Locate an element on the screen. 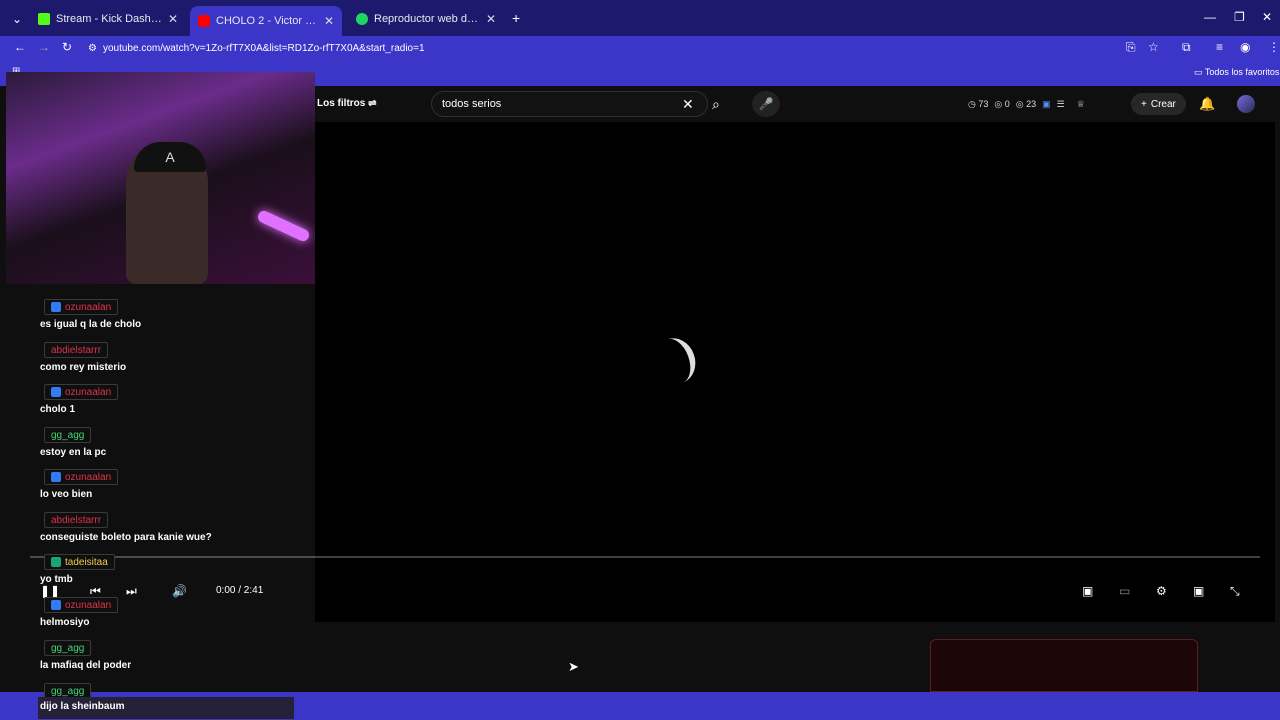  settings-icon: ⚙ is located at coordinates (1161, 591).